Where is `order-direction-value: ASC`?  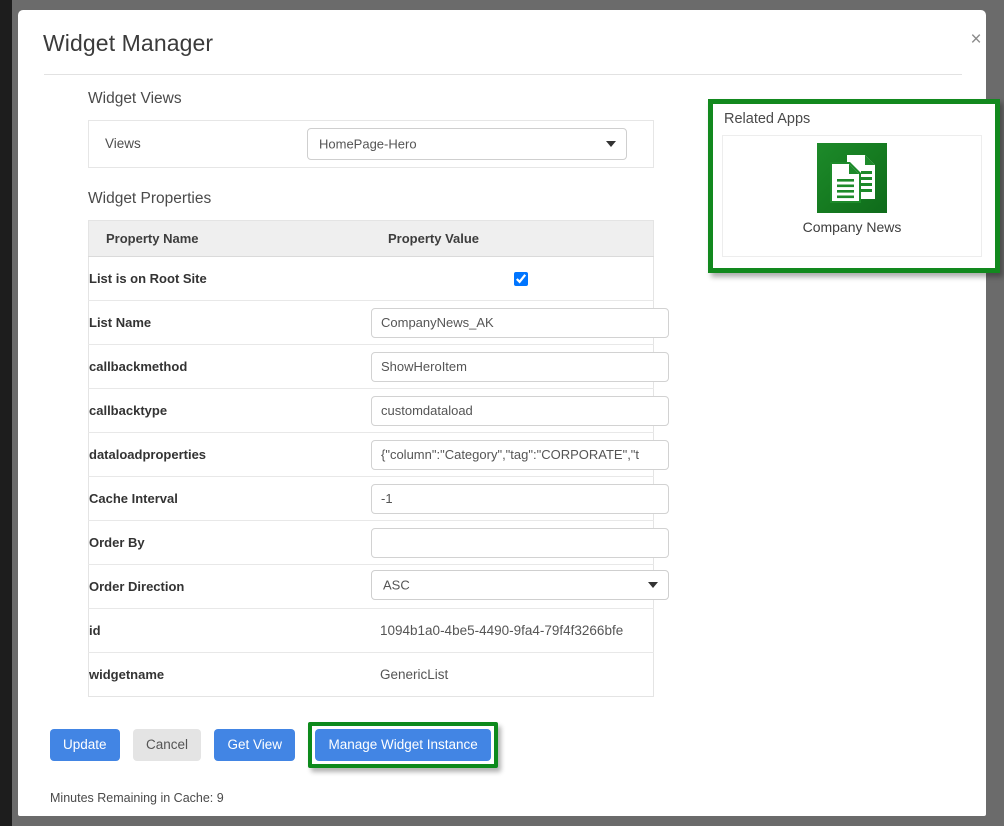 order-direction-value: ASC is located at coordinates (396, 585).